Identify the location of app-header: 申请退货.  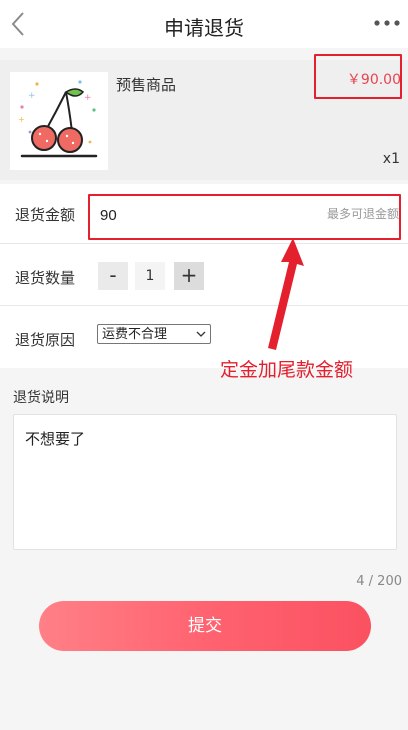
(204, 24).